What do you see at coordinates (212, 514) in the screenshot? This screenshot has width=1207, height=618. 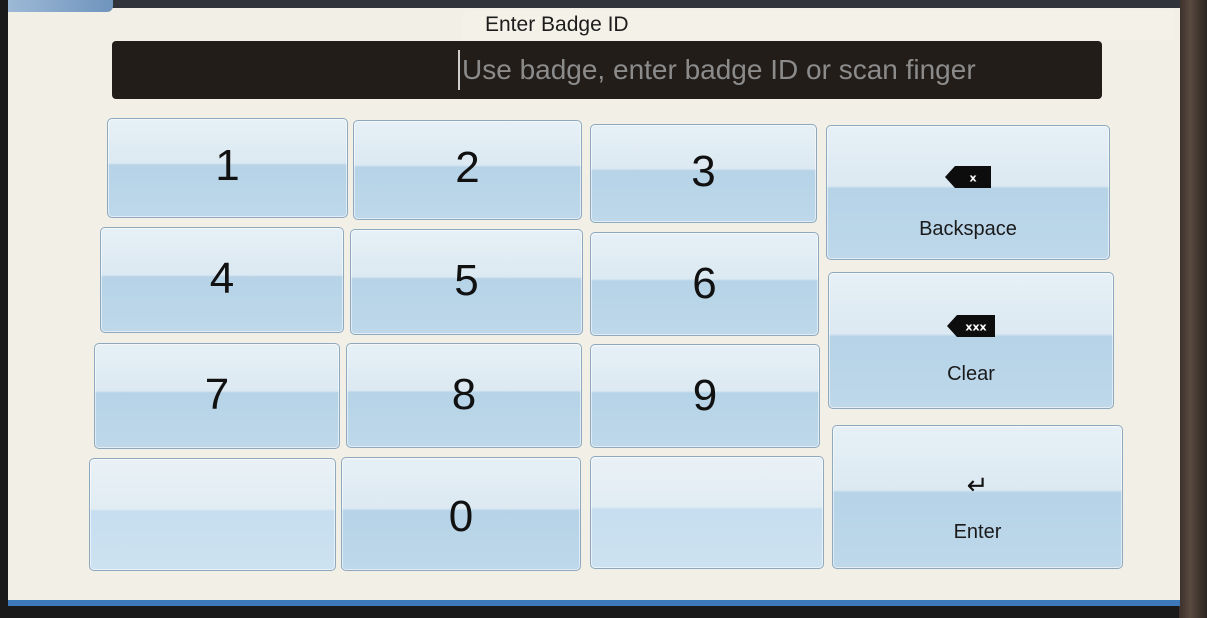 I see `key-blank-left` at bounding box center [212, 514].